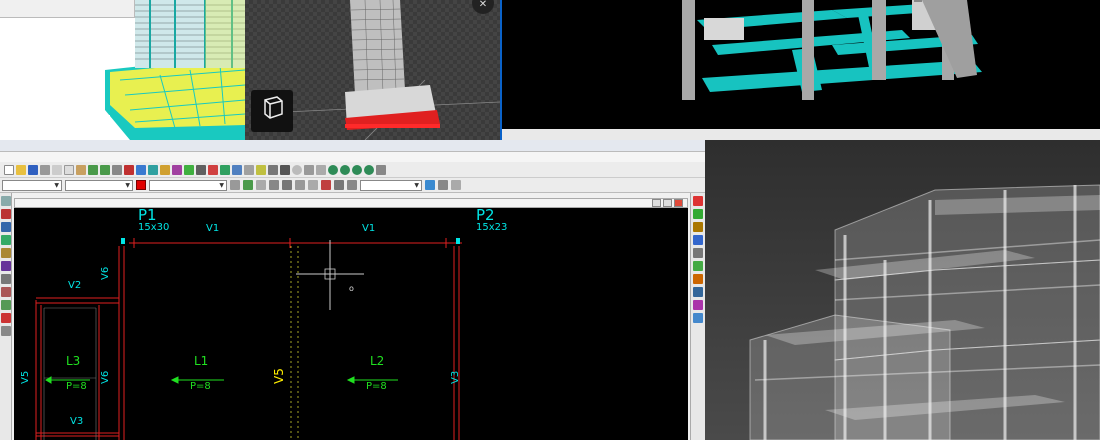  Describe the element at coordinates (200, 386) in the screenshot. I see `slab-load-l1: P=8` at that location.